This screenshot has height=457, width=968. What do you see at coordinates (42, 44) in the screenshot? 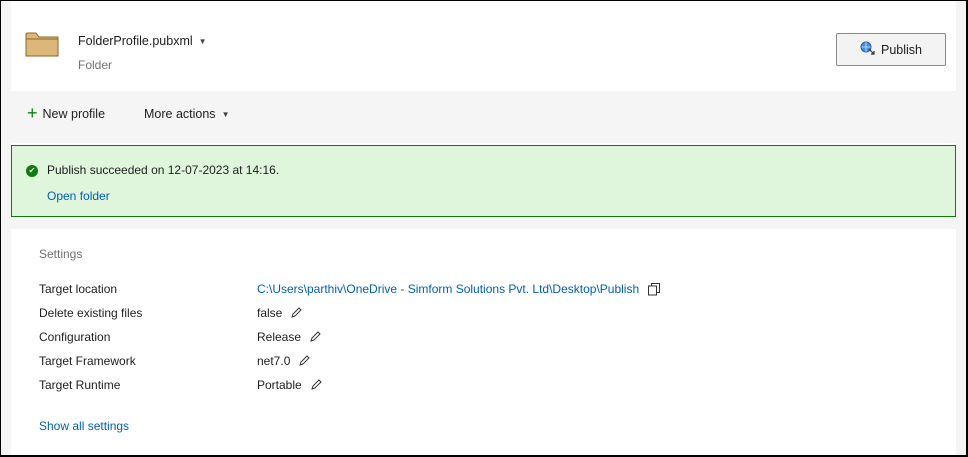
I see `folder-icon` at bounding box center [42, 44].